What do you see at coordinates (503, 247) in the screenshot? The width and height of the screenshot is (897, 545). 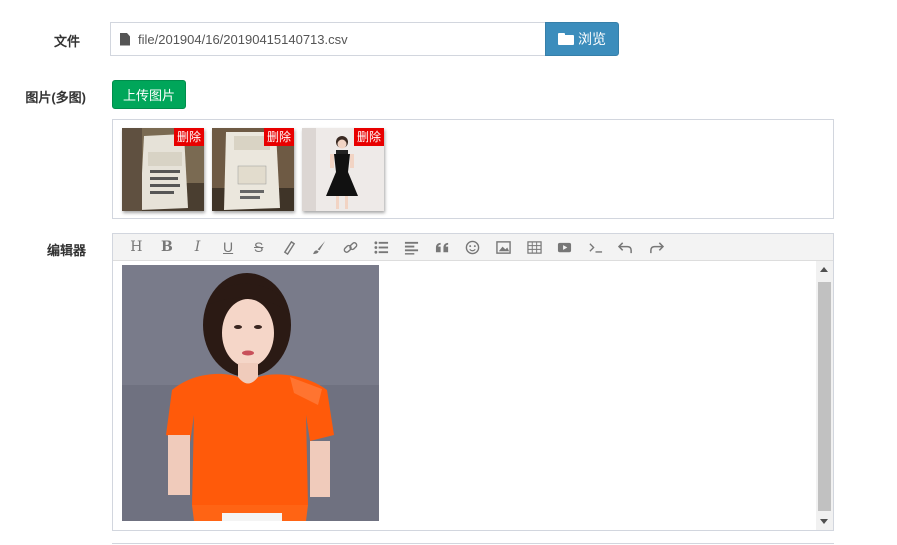 I see `image-icon` at bounding box center [503, 247].